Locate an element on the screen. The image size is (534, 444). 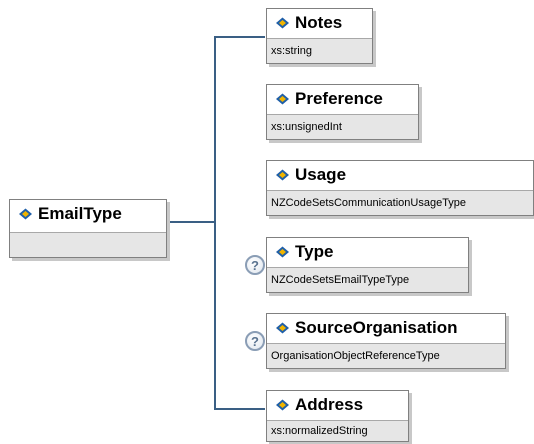
connector-notes is located at coordinates (239, 37).